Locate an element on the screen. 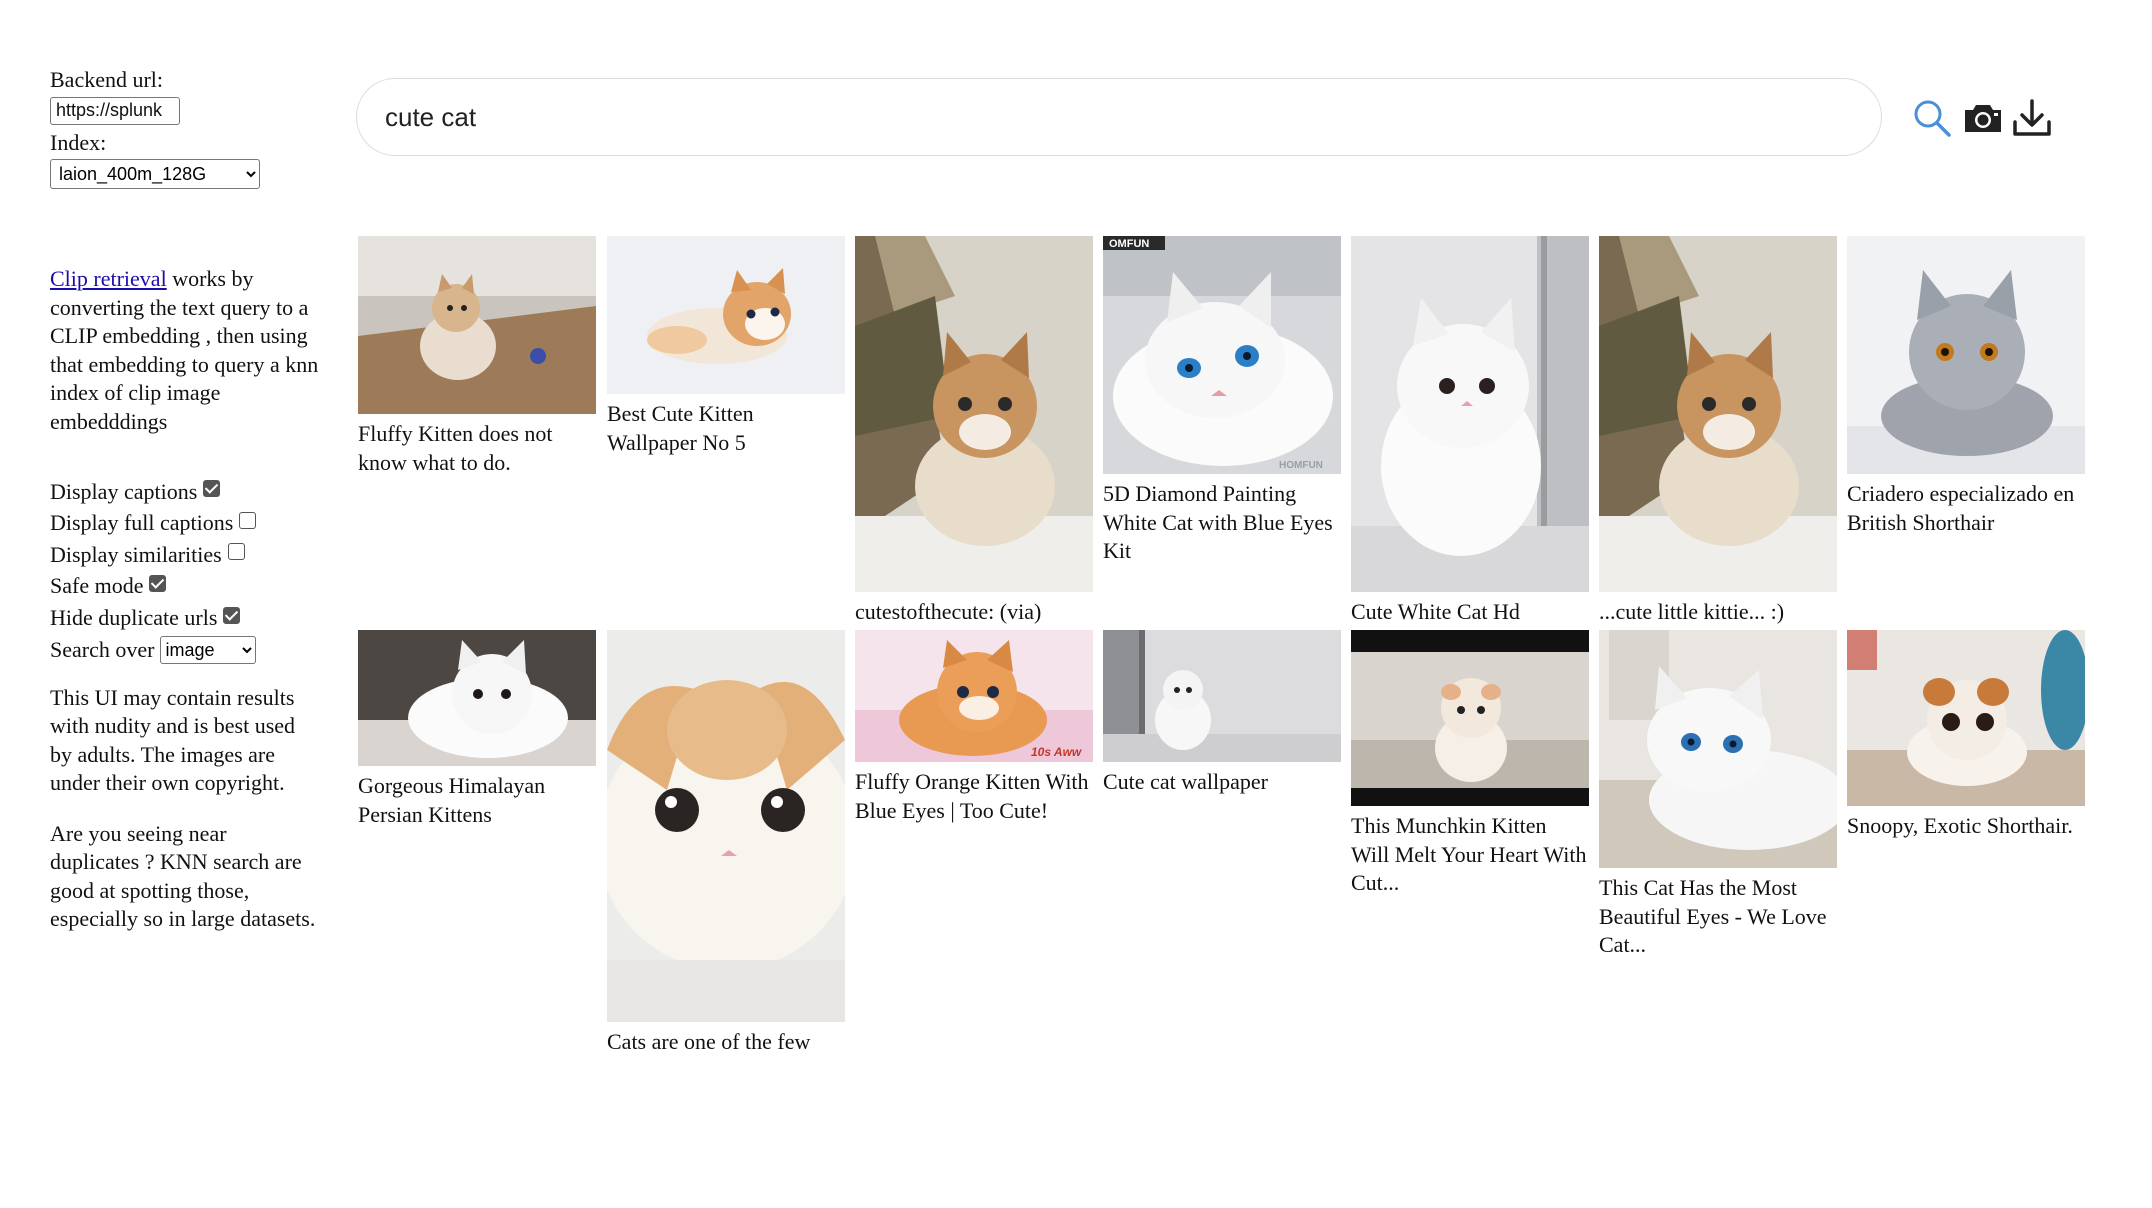 Image resolution: width=2152 pixels, height=1208 pixels. result-item: Best Cute Kitten Wallpaper No 5 is located at coordinates (726, 346).